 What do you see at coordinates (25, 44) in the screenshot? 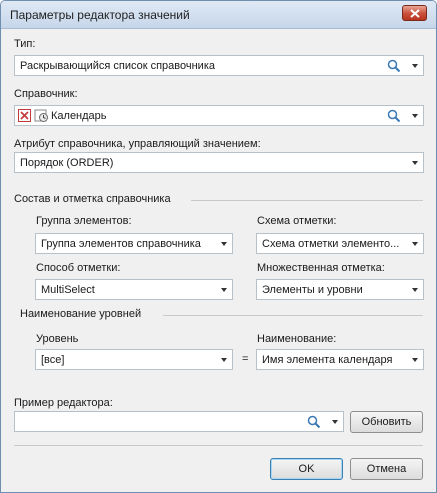
I see `type-label: Тип:` at bounding box center [25, 44].